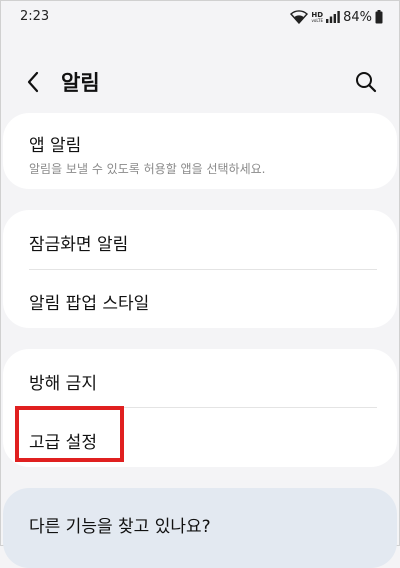 This screenshot has height=568, width=400. I want to click on back-button, so click(34, 82).